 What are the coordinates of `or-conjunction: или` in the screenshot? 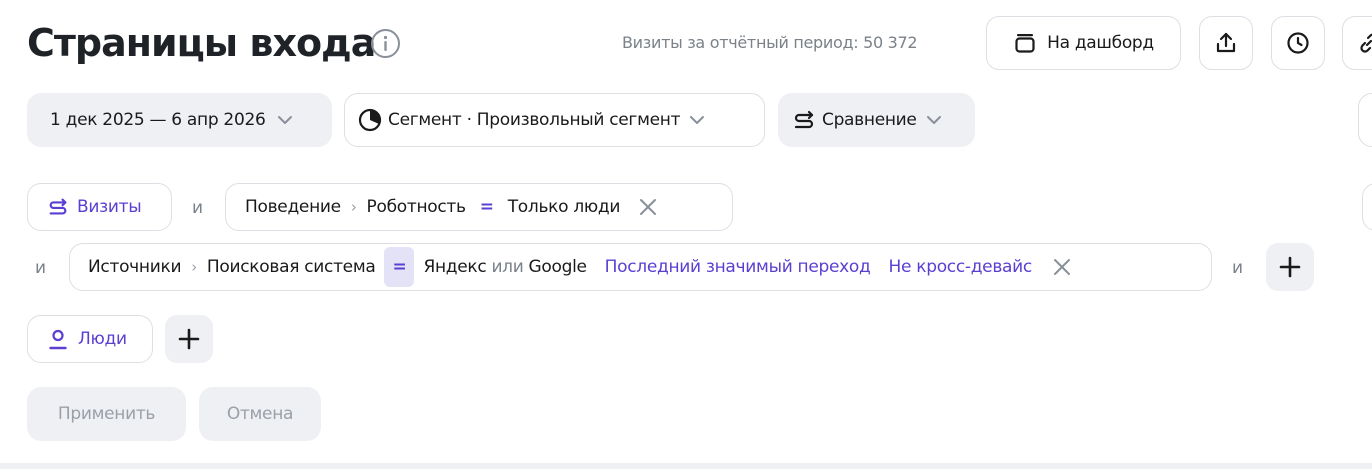 It's located at (507, 267).